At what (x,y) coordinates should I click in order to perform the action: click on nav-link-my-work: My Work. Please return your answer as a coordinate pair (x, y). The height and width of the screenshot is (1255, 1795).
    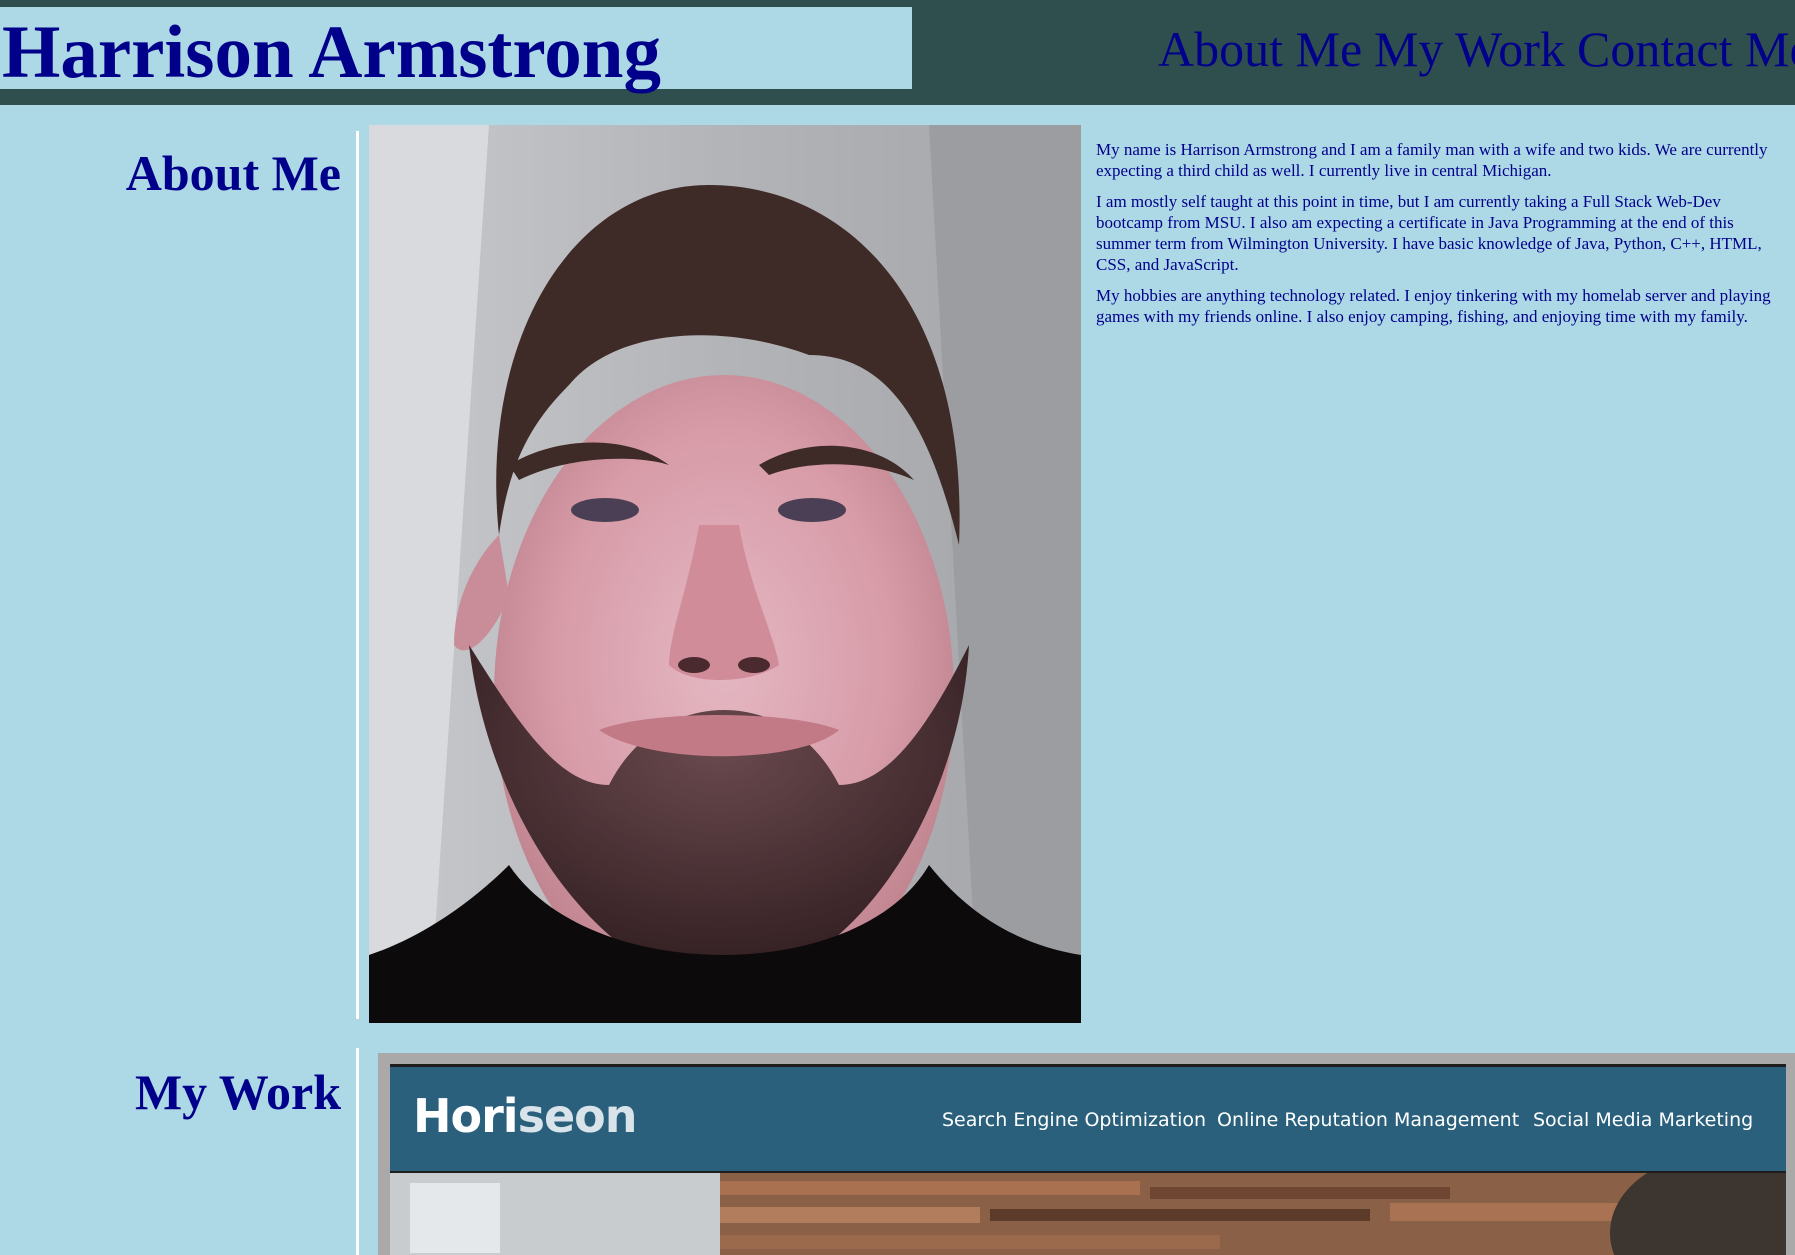
    Looking at the image, I should click on (1469, 49).